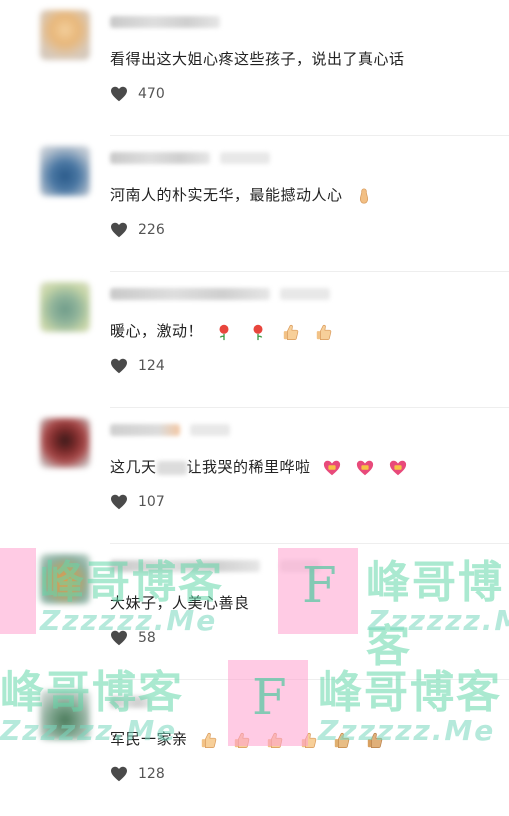 The image size is (509, 816). Describe the element at coordinates (149, 739) in the screenshot. I see `comment-text-content: 军民一家亲` at that location.